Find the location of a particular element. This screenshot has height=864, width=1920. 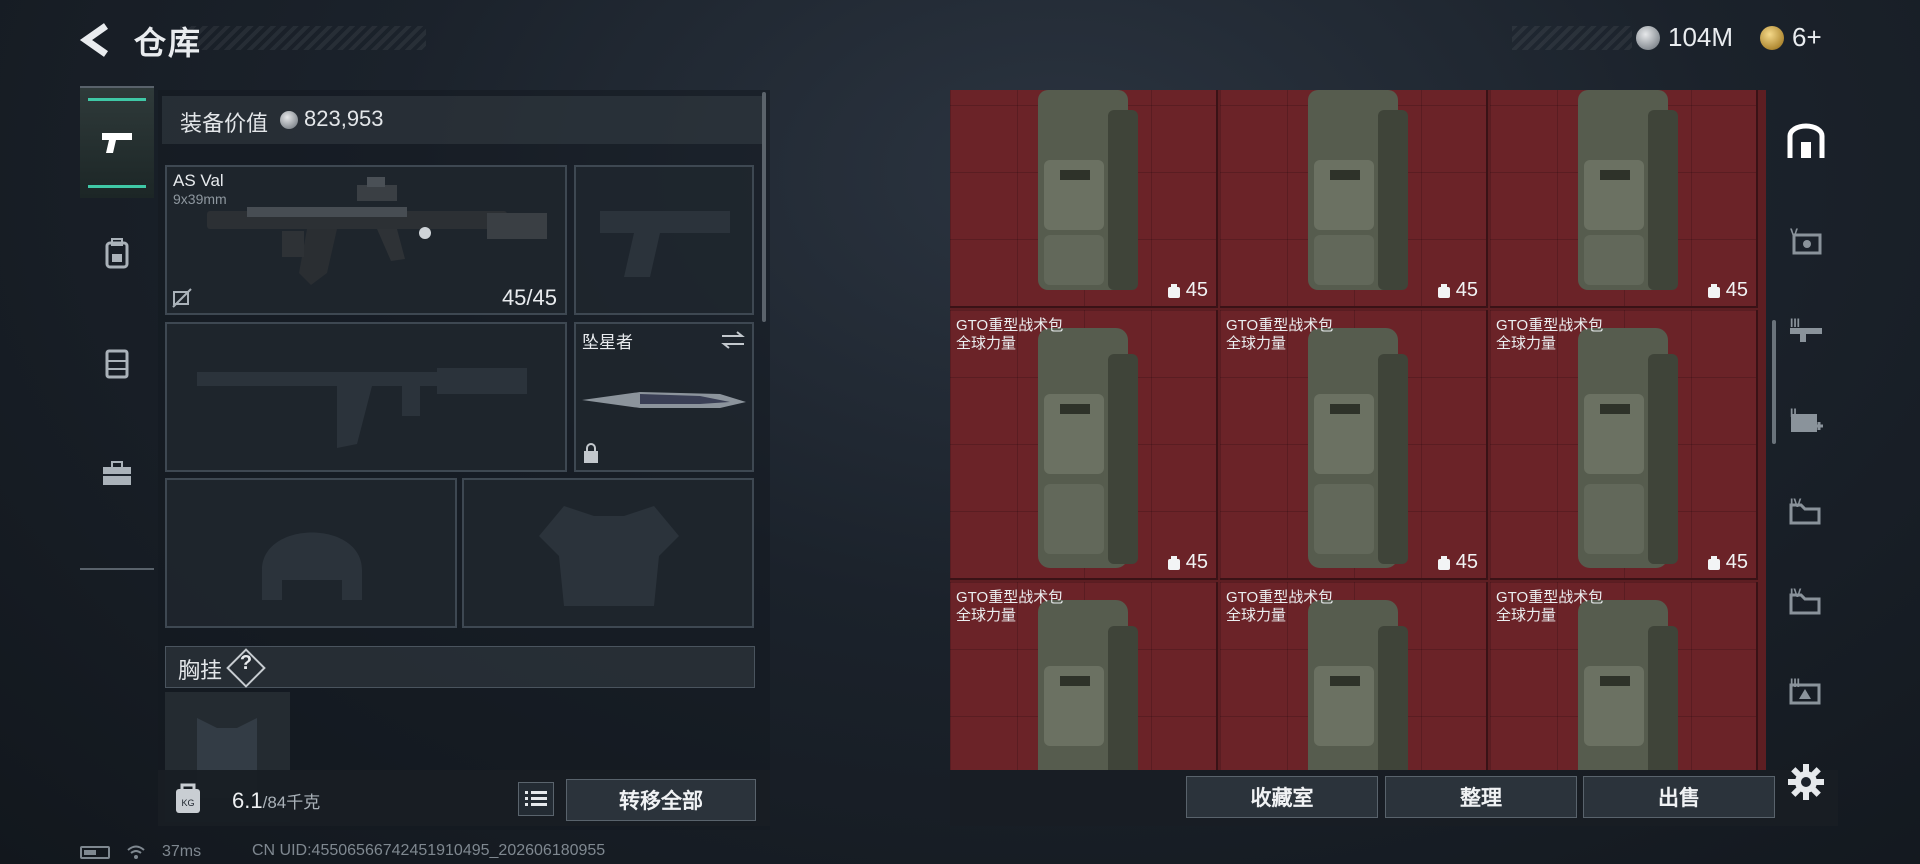

list-view-button is located at coordinates (536, 799).